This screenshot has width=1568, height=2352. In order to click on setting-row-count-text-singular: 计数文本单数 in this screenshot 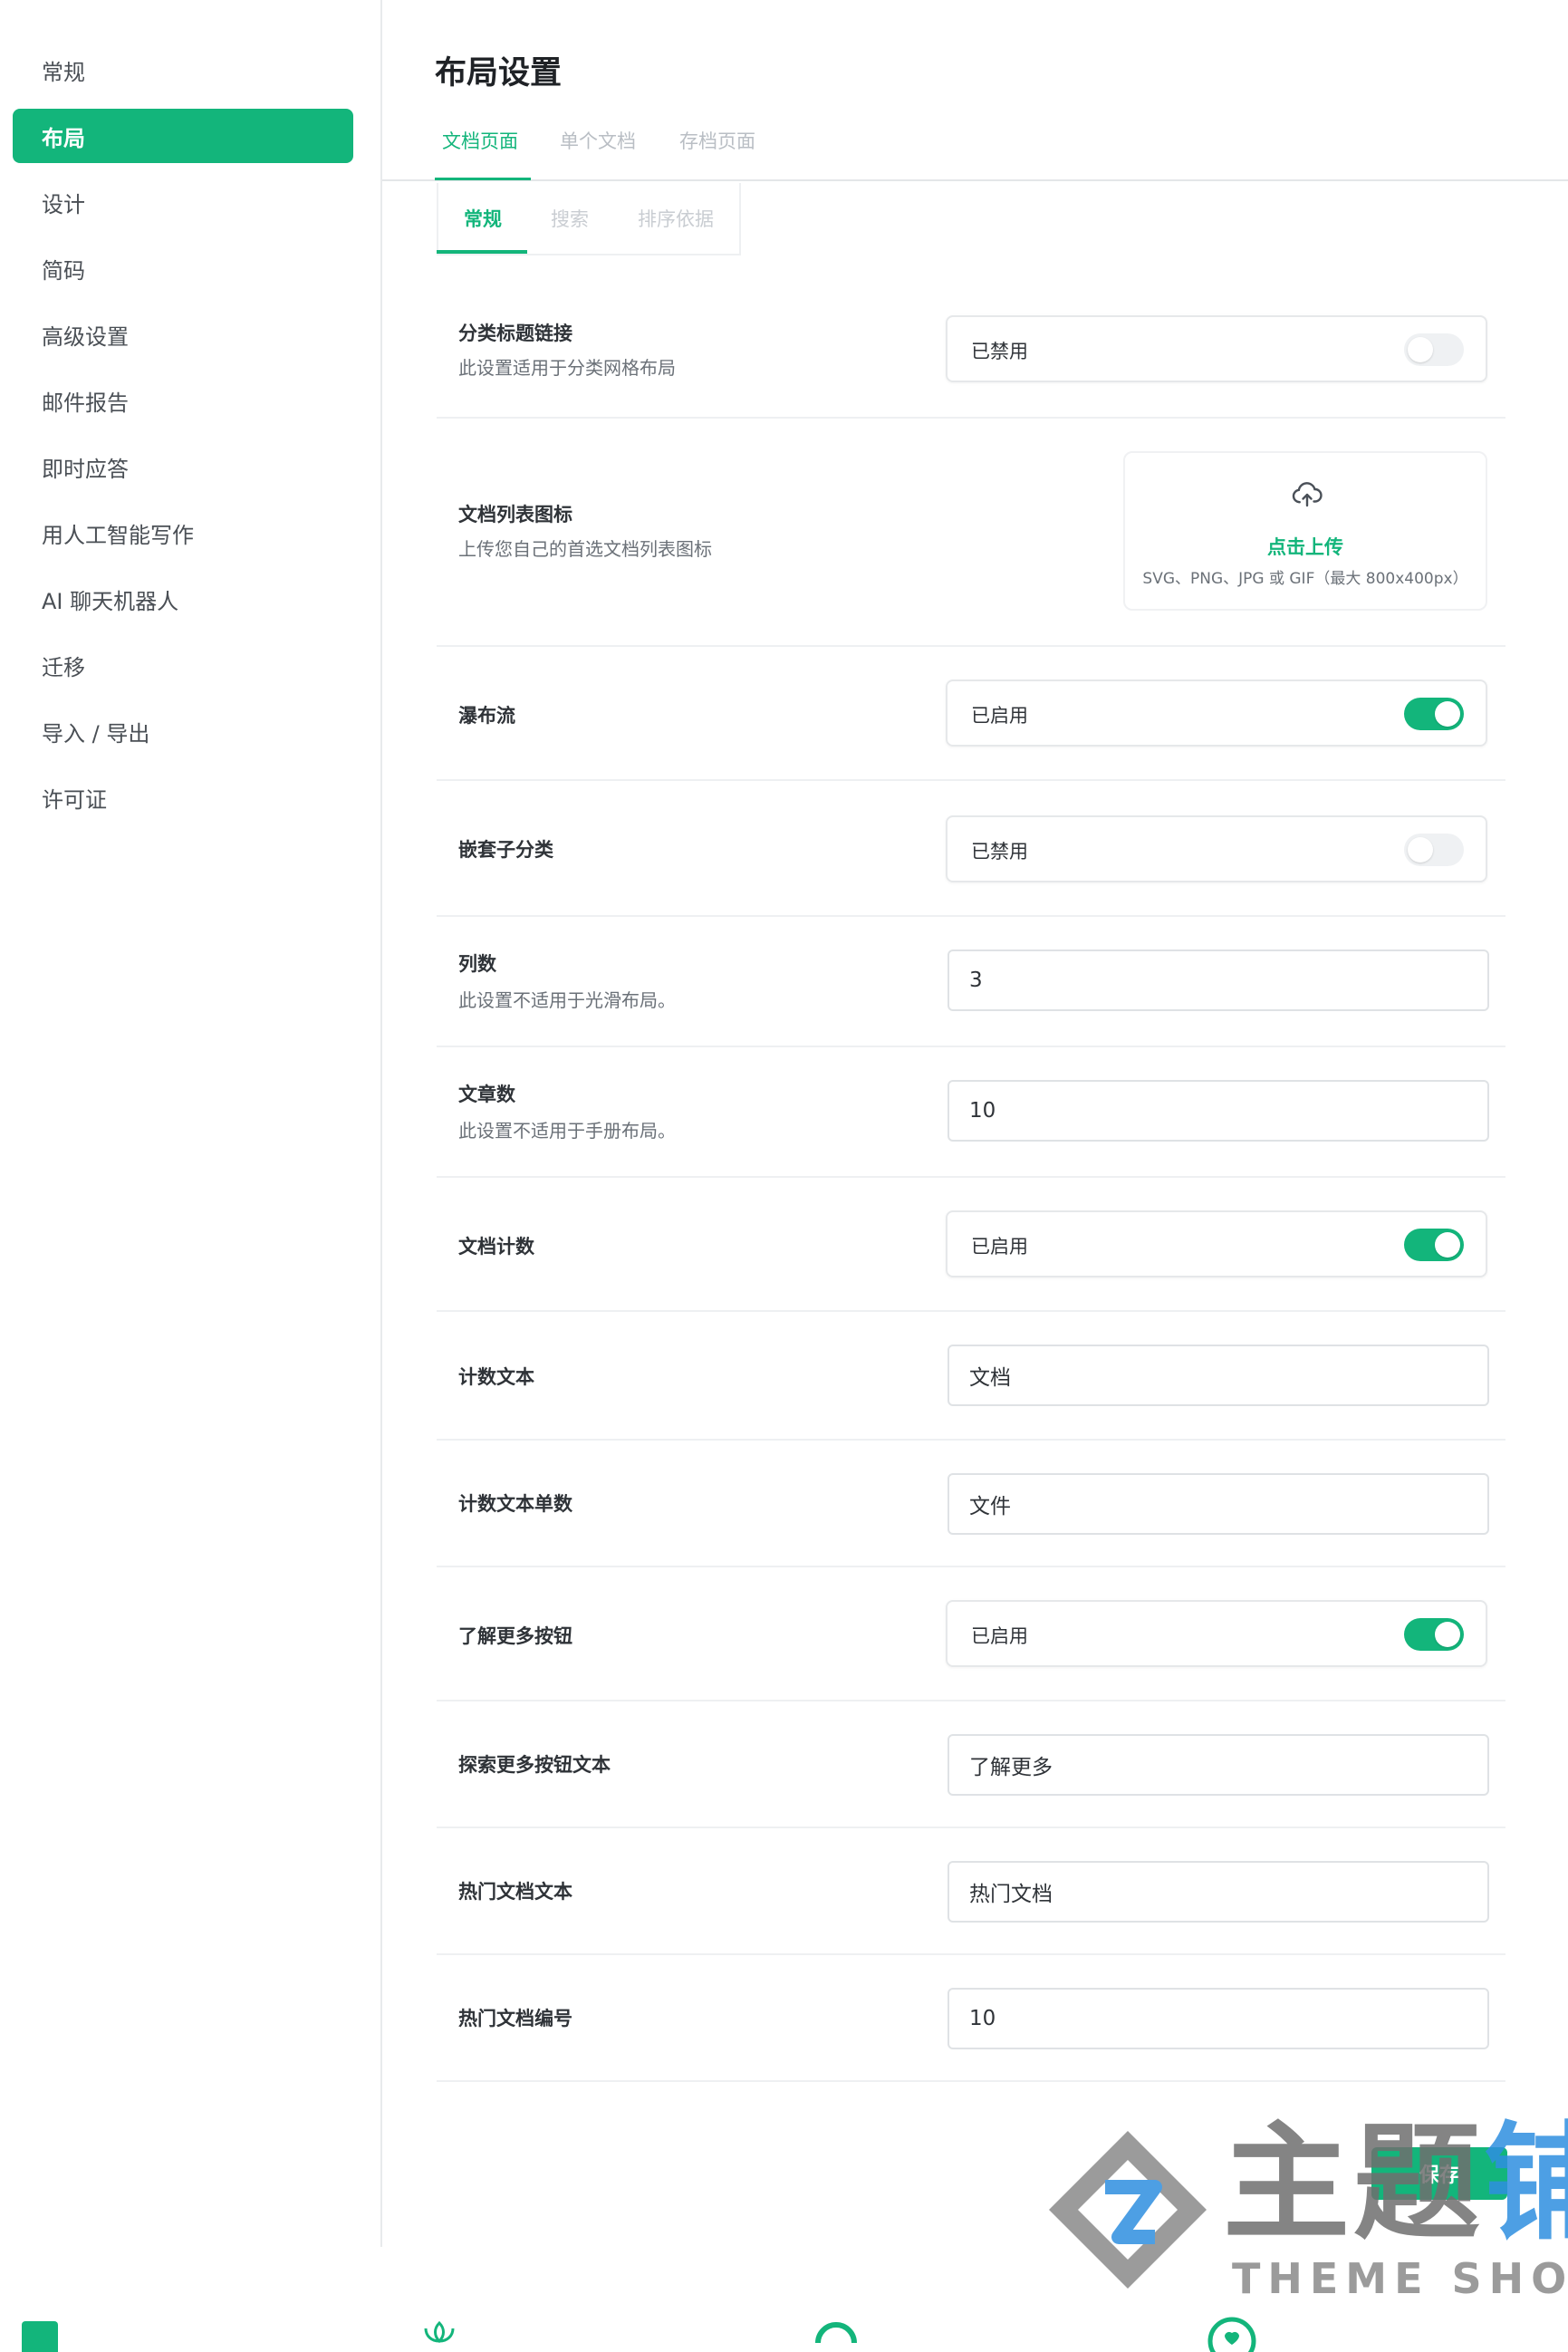, I will do `click(971, 1504)`.